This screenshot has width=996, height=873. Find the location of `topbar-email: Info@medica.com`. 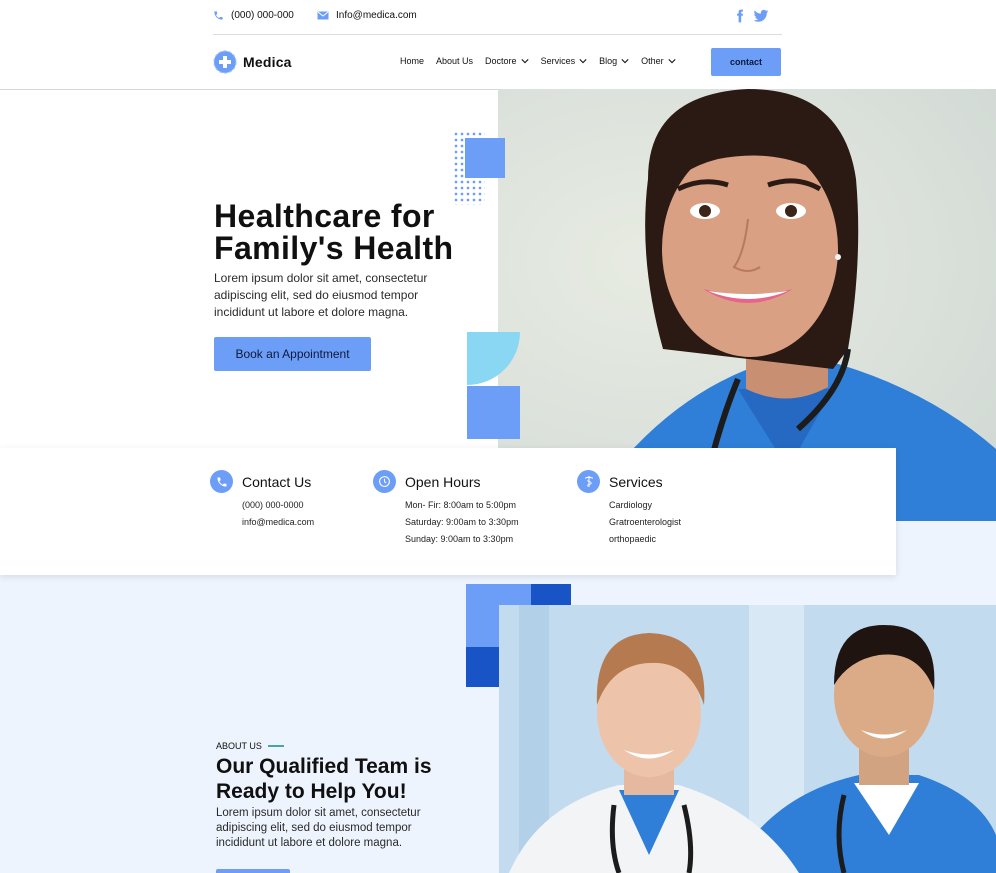

topbar-email: Info@medica.com is located at coordinates (367, 15).